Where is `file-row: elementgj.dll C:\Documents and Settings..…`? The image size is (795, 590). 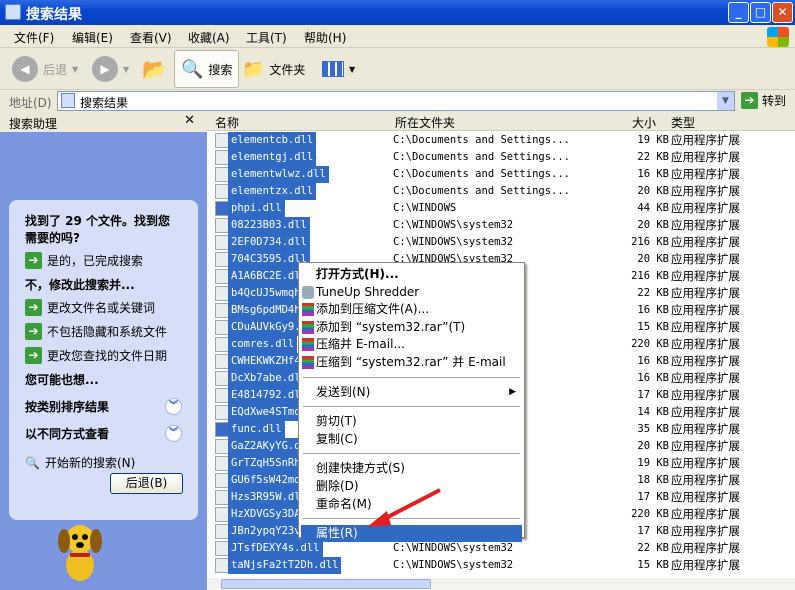 file-row: elementgj.dll C:\Documents and Settings..… is located at coordinates (501, 157).